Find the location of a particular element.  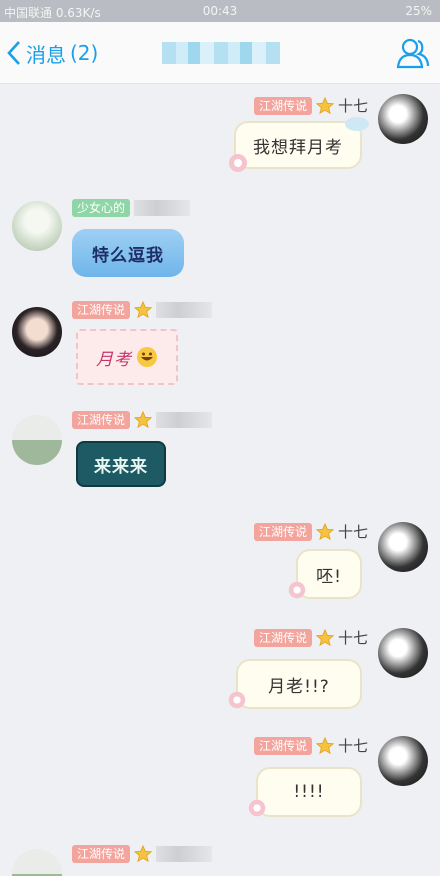

chat-header: 消息 (2) is located at coordinates (220, 53).